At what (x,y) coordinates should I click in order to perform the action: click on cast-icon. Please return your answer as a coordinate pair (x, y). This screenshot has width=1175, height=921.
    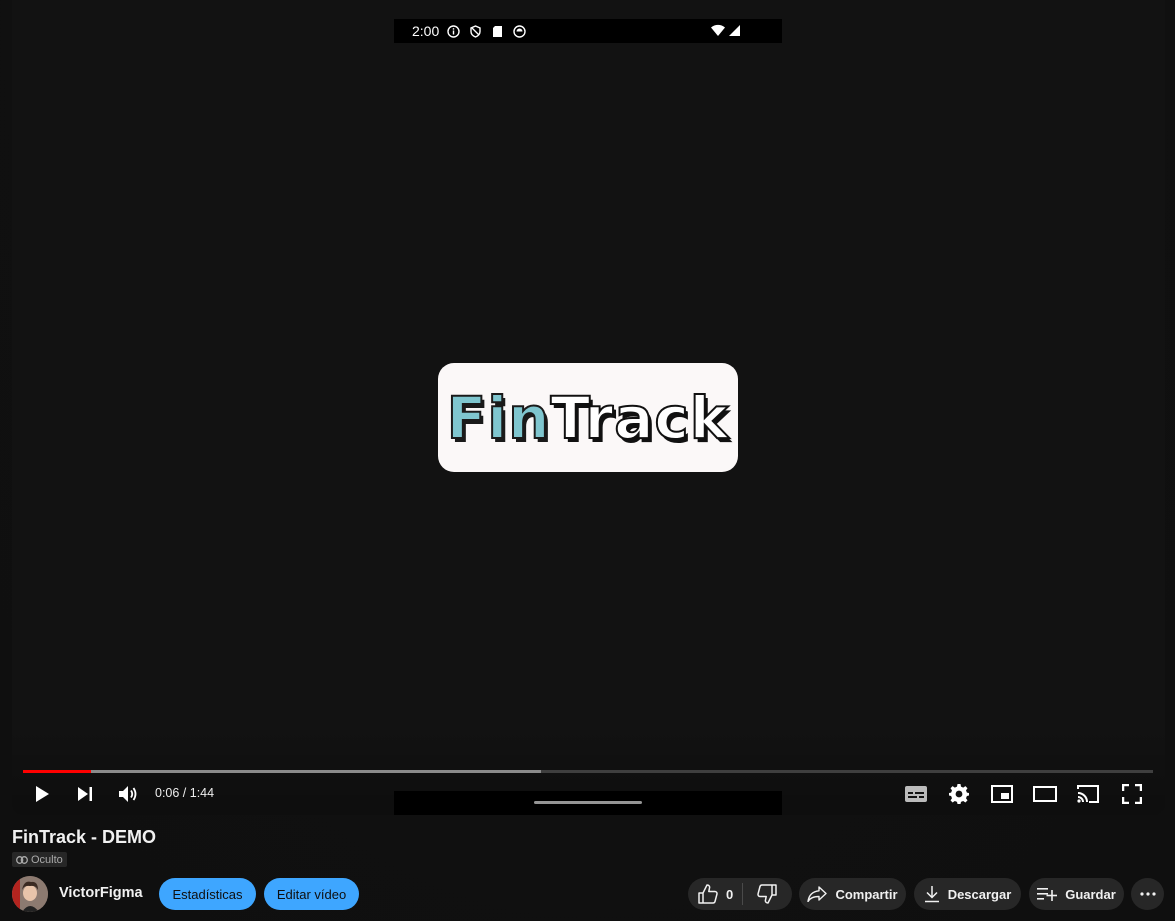
    Looking at the image, I should click on (1088, 794).